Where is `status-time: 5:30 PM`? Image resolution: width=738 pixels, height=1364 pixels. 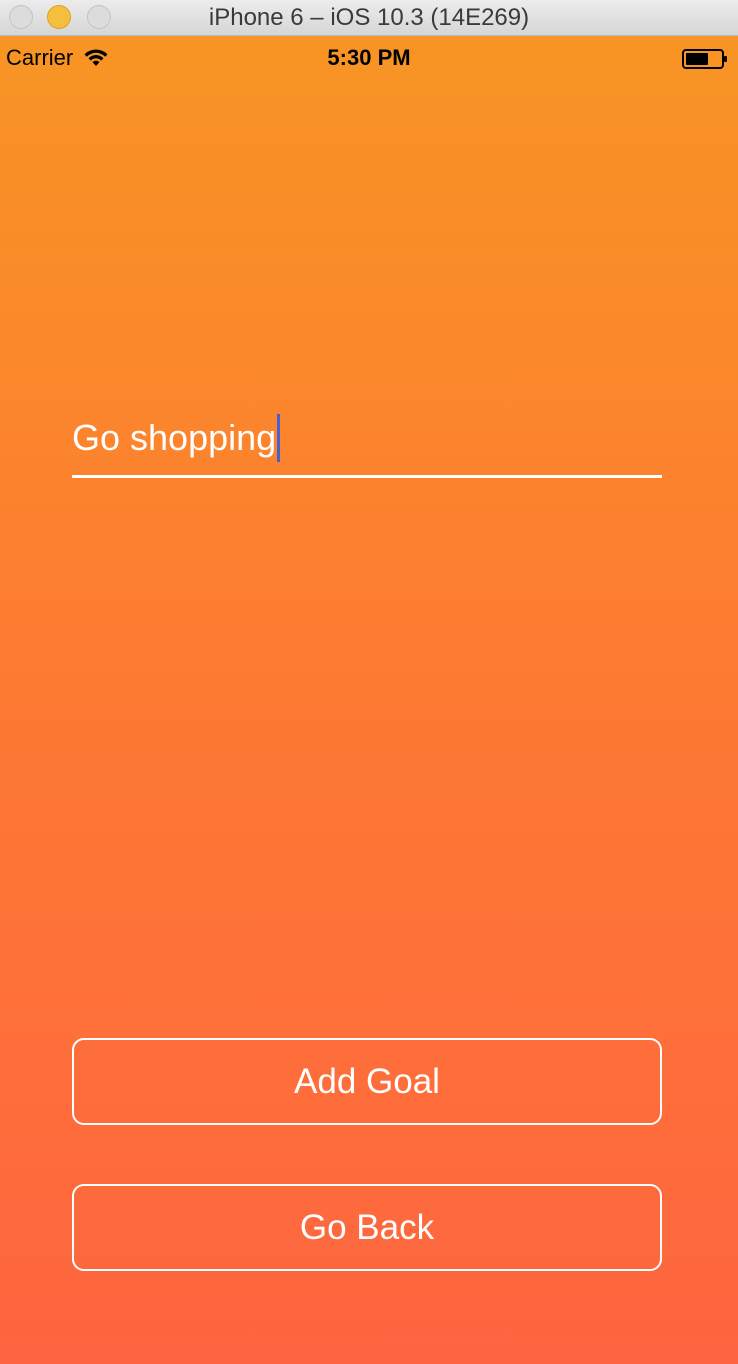
status-time: 5:30 PM is located at coordinates (369, 57).